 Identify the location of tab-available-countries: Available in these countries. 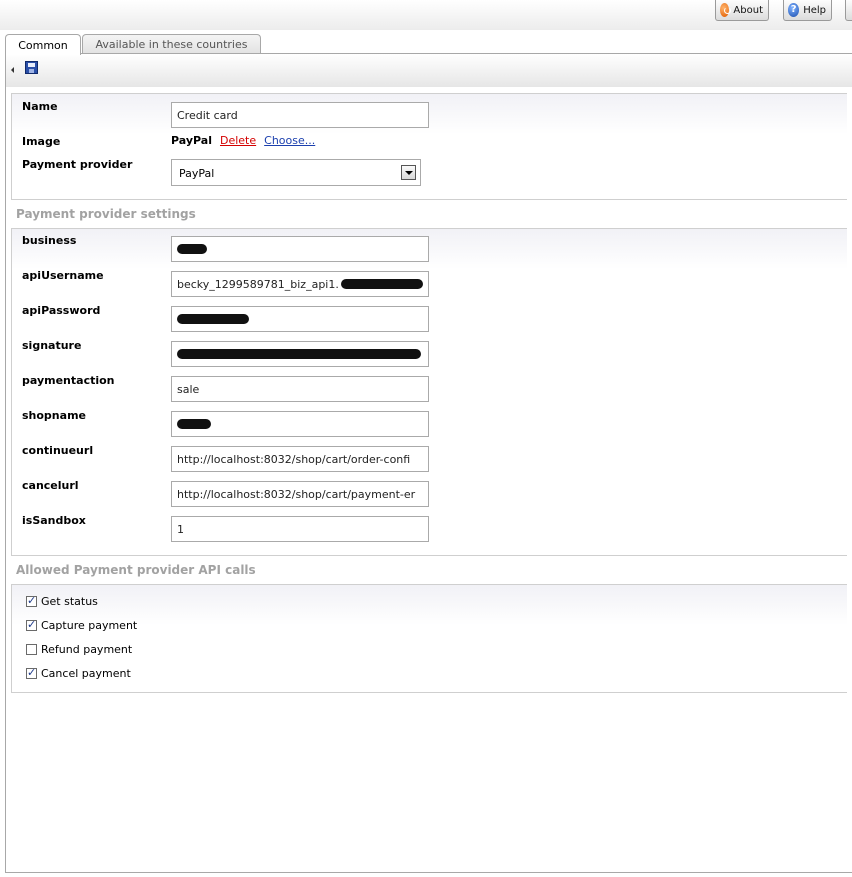
(171, 44).